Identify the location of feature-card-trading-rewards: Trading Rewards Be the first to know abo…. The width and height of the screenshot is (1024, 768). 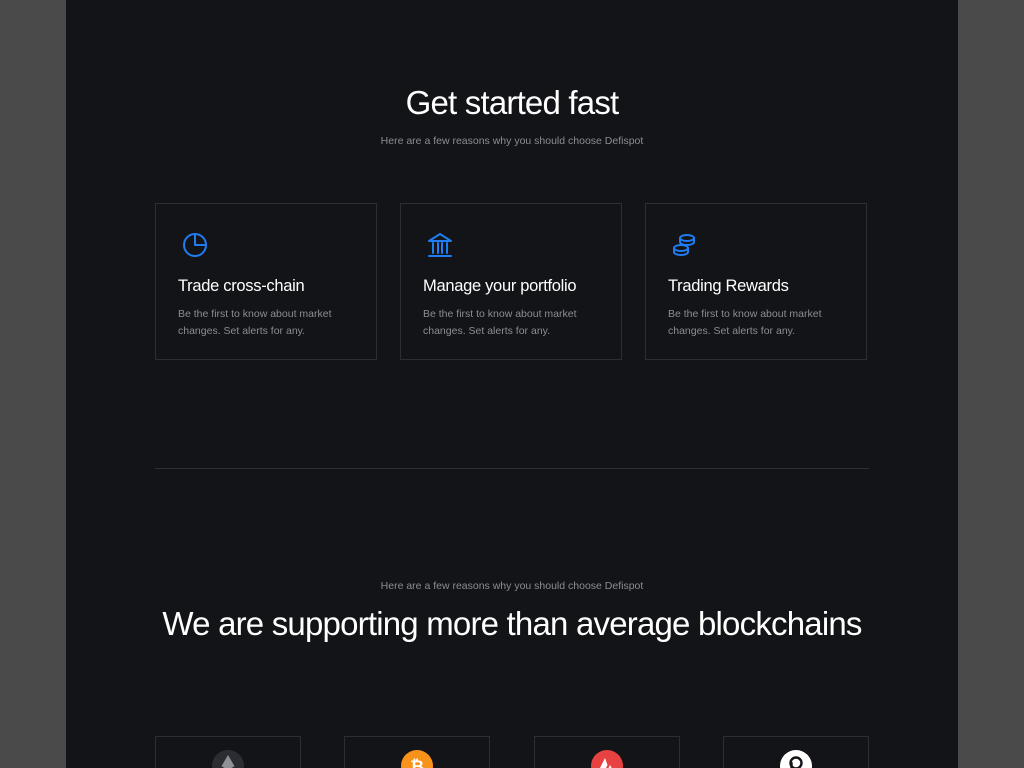
(756, 281).